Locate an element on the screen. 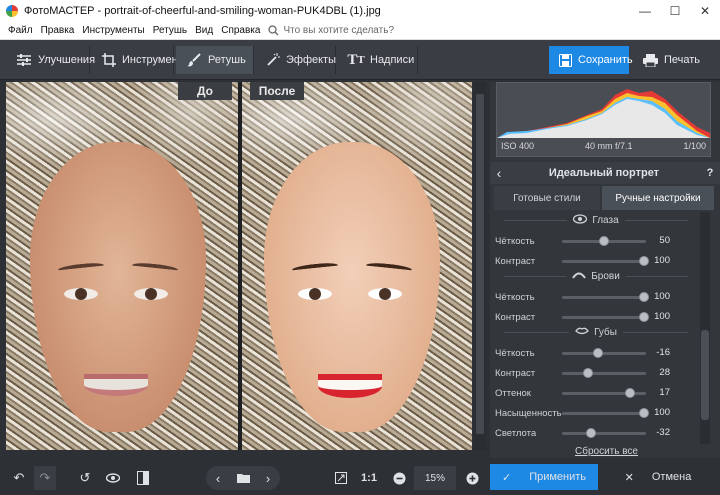 This screenshot has height=495, width=720. canvas-scrollbar is located at coordinates (480, 266).